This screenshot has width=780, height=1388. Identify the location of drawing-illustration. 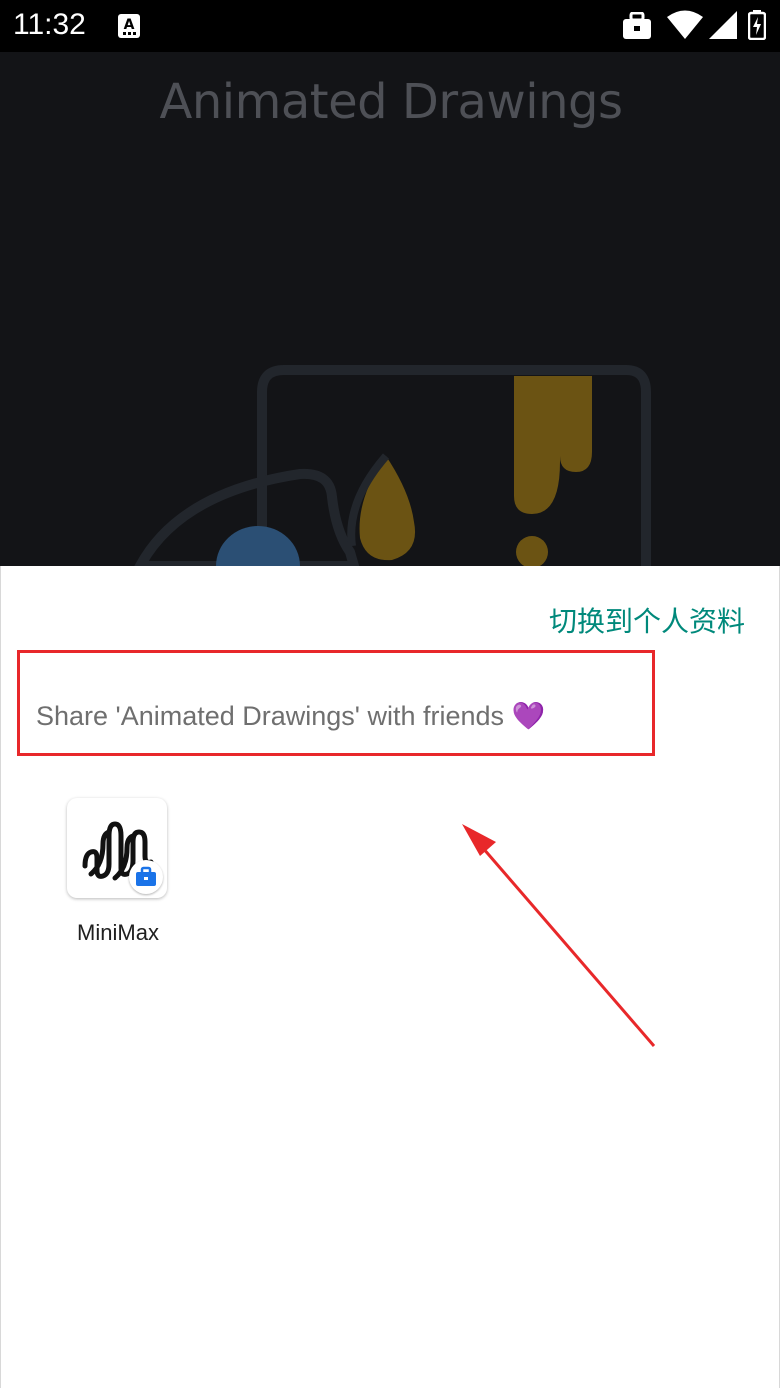
(392, 465).